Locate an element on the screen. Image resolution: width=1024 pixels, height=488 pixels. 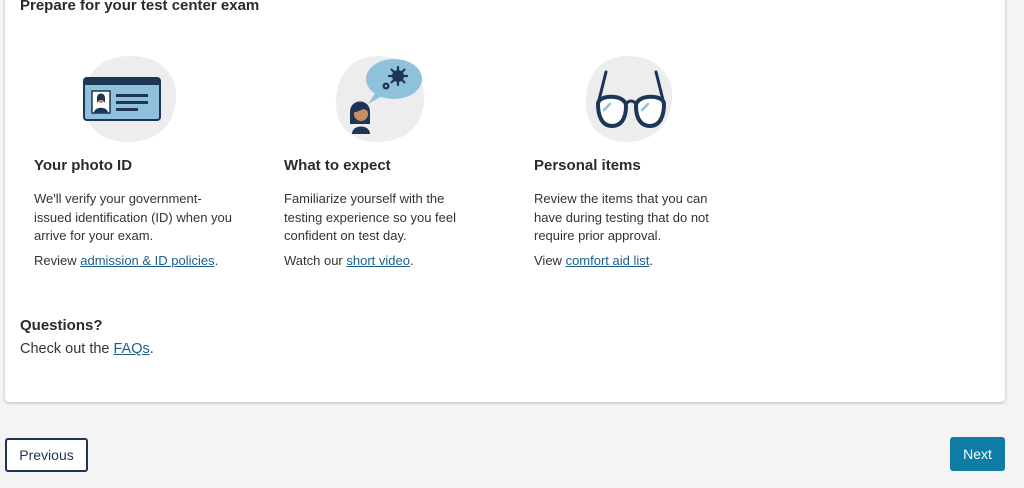
next-button: Next is located at coordinates (977, 454).